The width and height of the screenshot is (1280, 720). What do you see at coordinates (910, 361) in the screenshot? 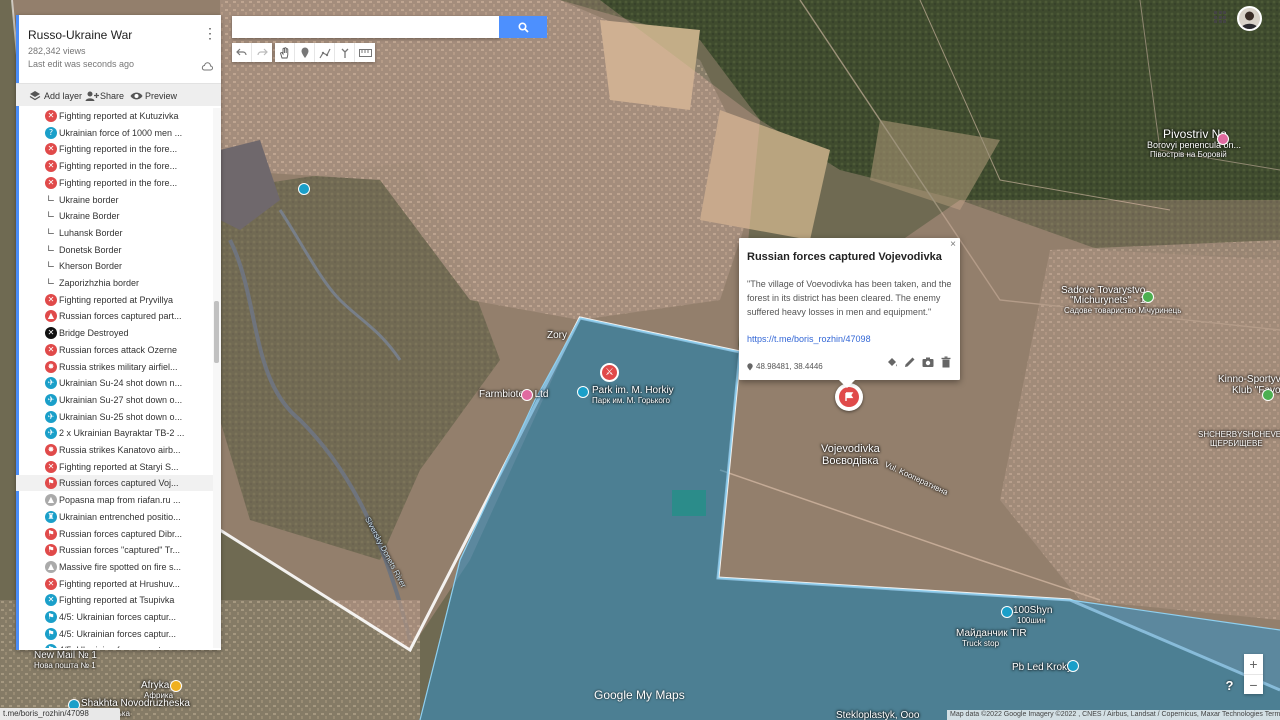
I see `edit-pencil-icon` at bounding box center [910, 361].